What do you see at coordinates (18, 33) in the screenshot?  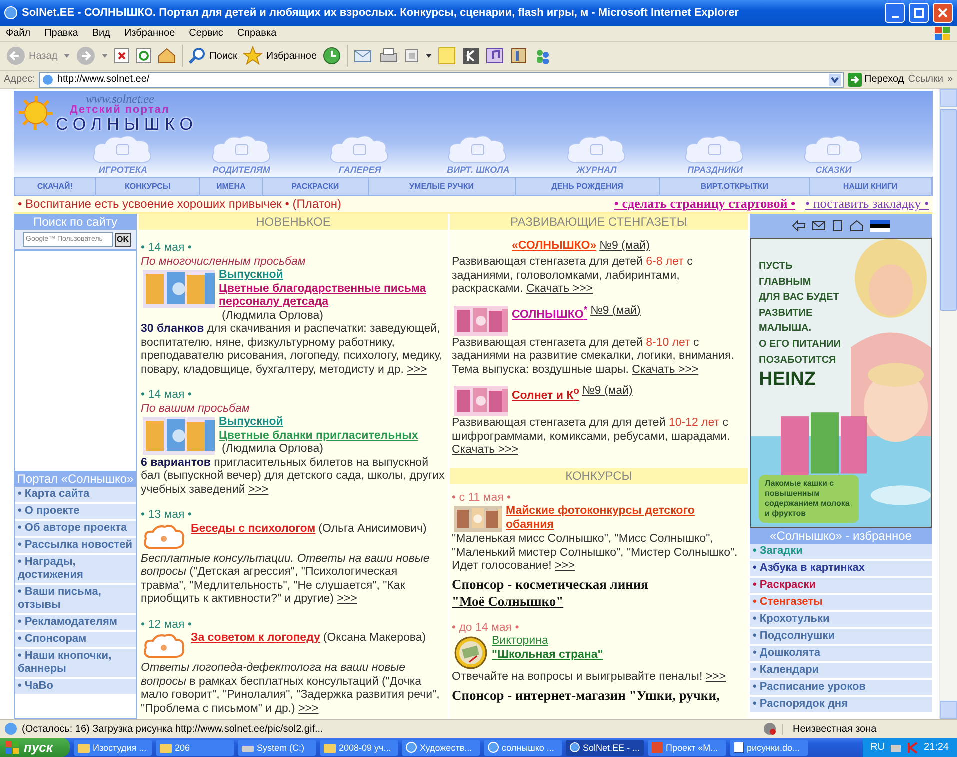 I see `menu-item: Файл` at bounding box center [18, 33].